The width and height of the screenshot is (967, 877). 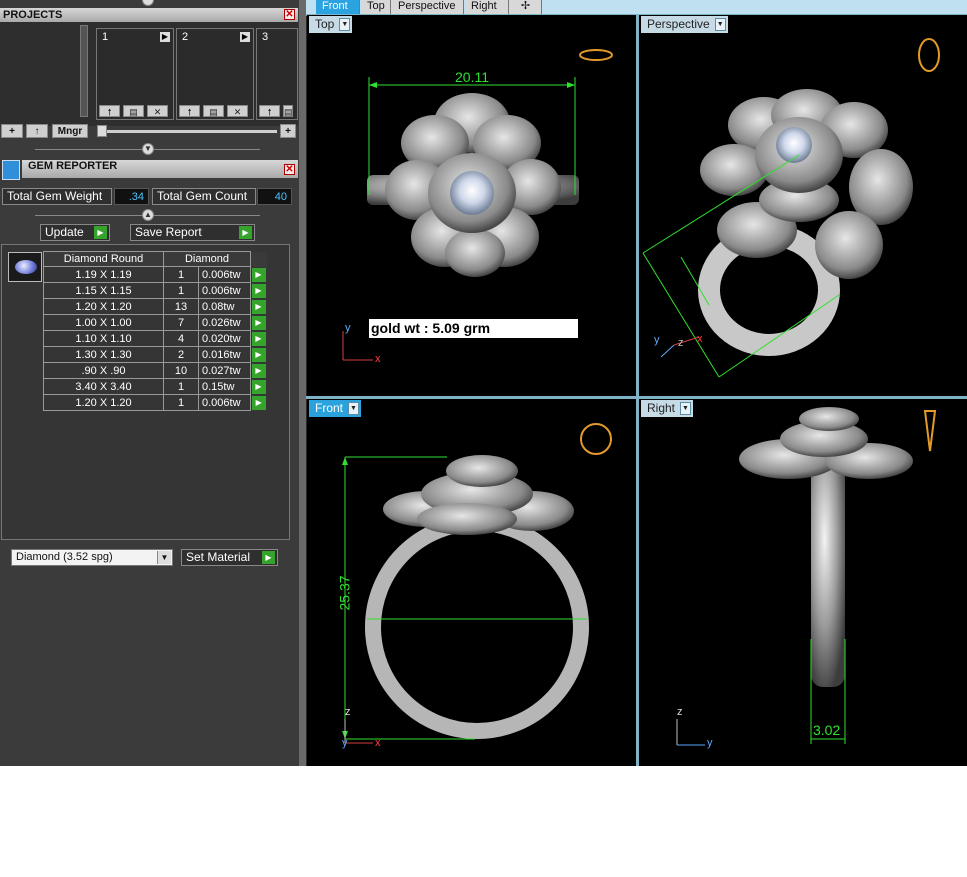 I want to click on manager-button: Mngr, so click(x=70, y=131).